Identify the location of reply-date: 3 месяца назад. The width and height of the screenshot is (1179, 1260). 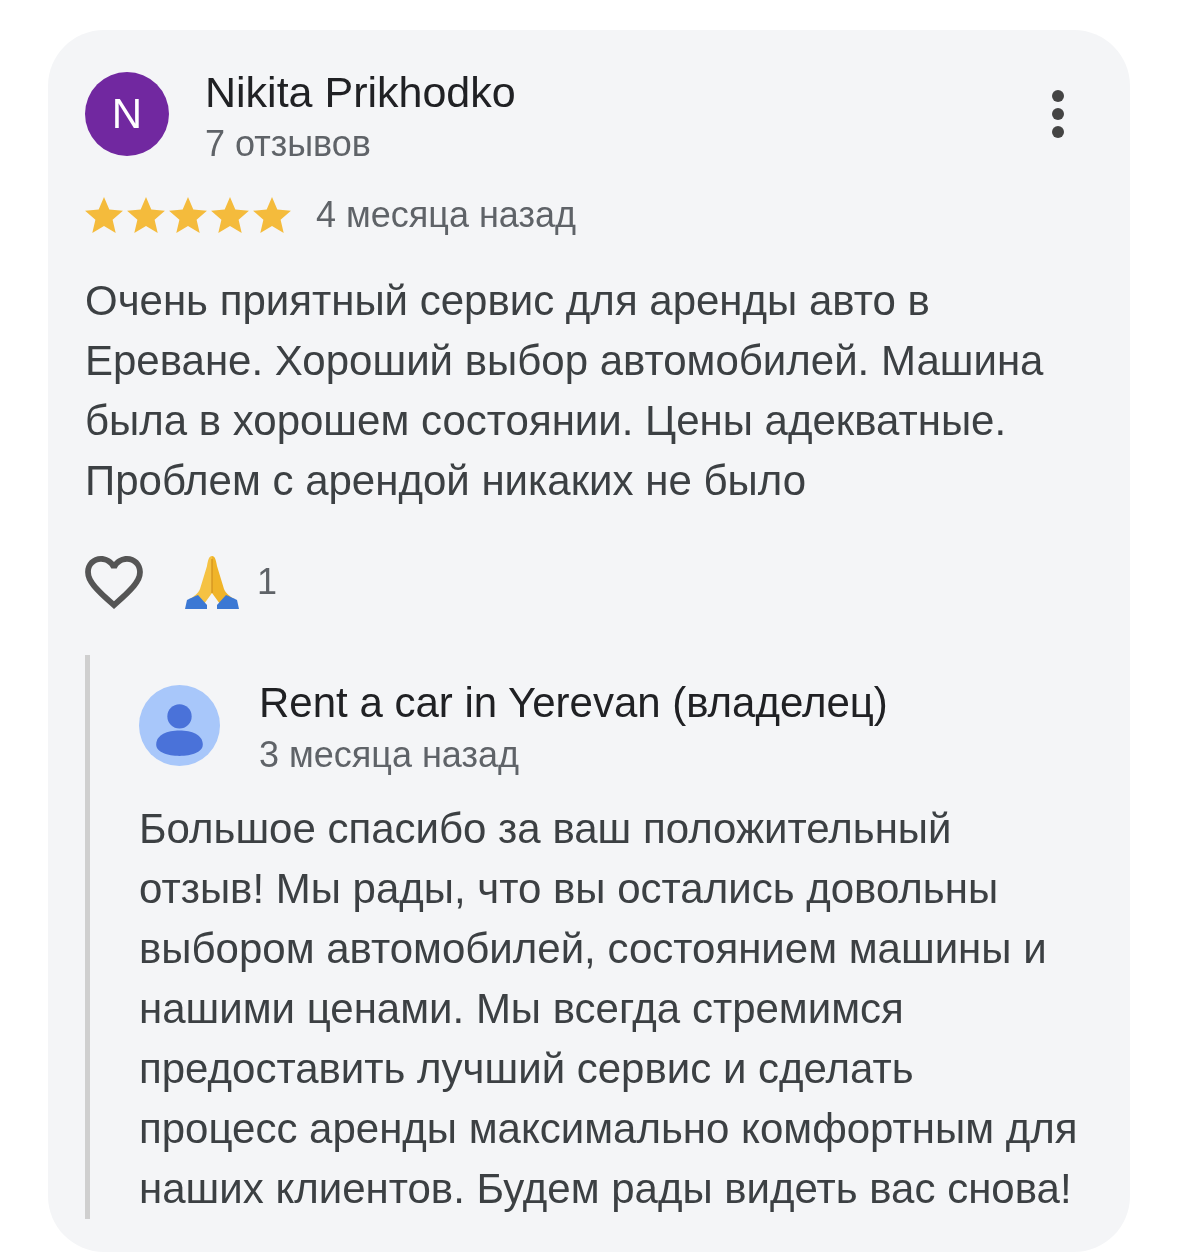
(389, 755).